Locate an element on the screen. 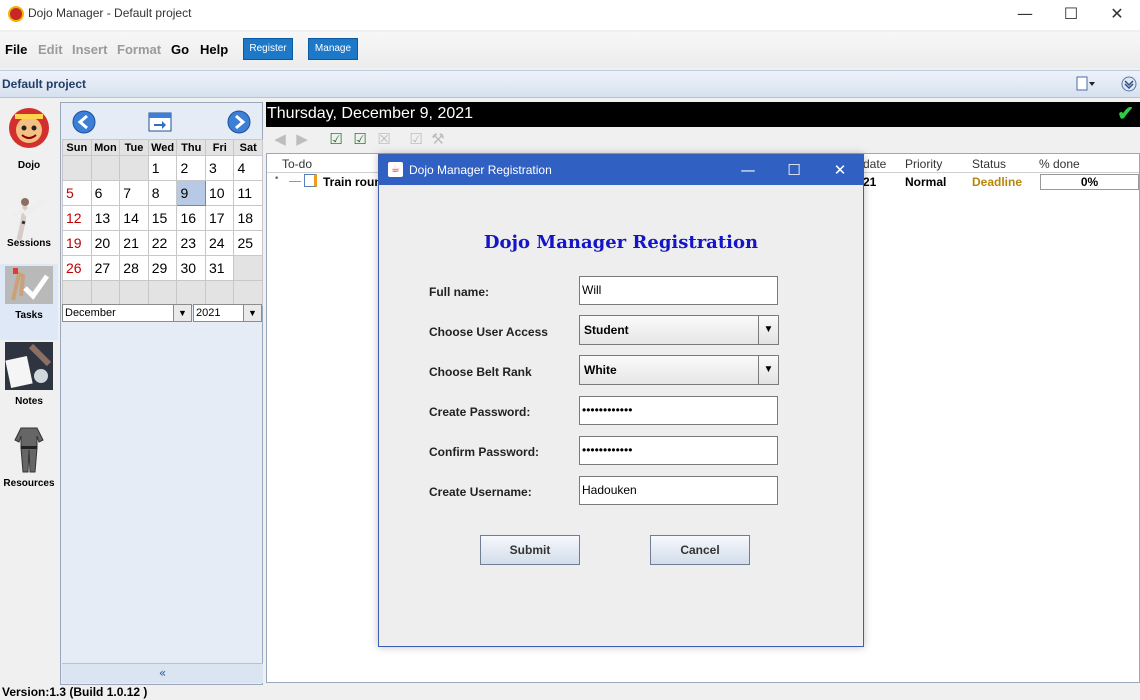 This screenshot has width=1140, height=700. calendar-day: 16 is located at coordinates (191, 218).